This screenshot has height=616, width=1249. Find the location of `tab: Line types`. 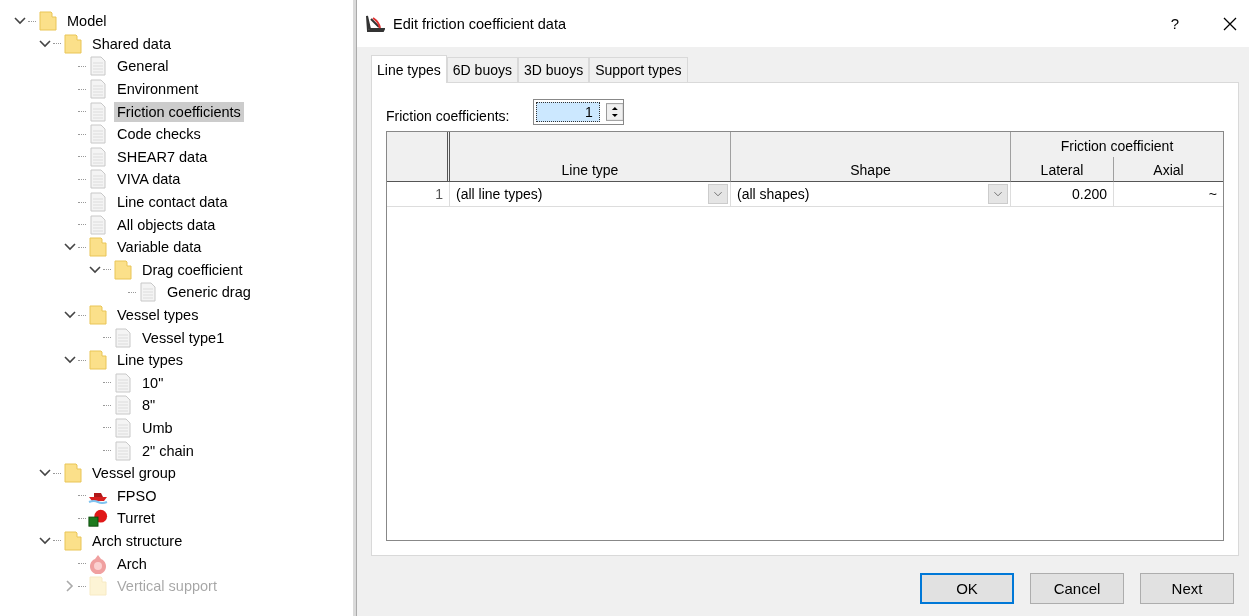

tab: Line types is located at coordinates (409, 69).